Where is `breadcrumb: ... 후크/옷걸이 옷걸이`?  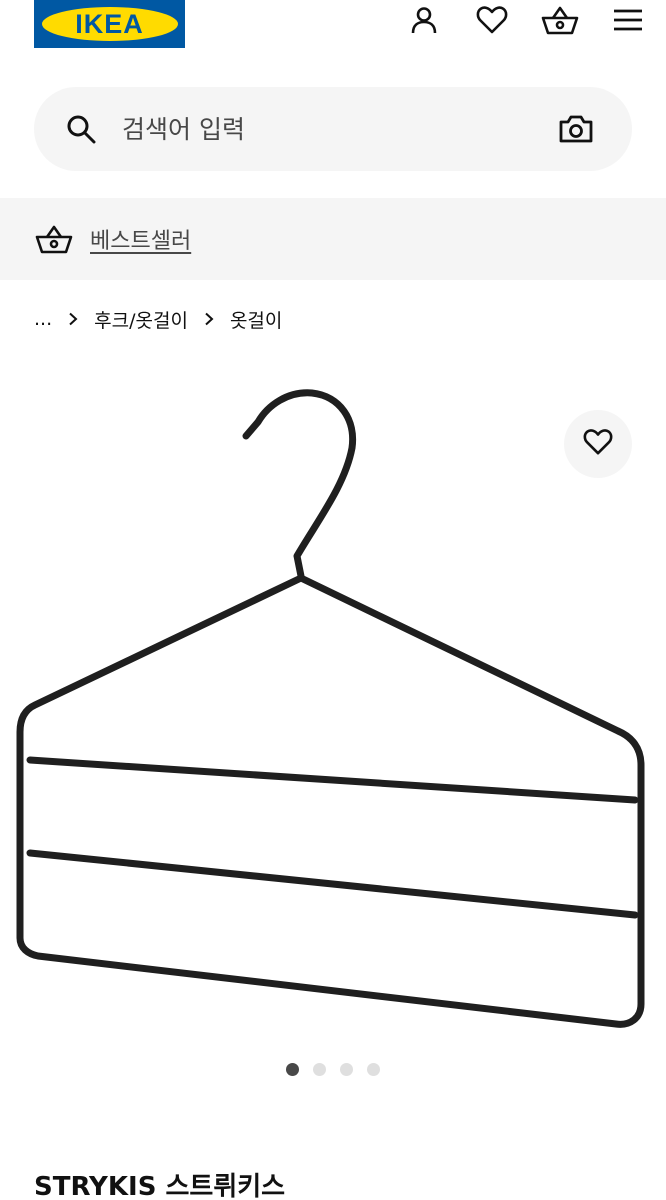
breadcrumb: ... 후크/옷걸이 옷걸이 is located at coordinates (158, 319).